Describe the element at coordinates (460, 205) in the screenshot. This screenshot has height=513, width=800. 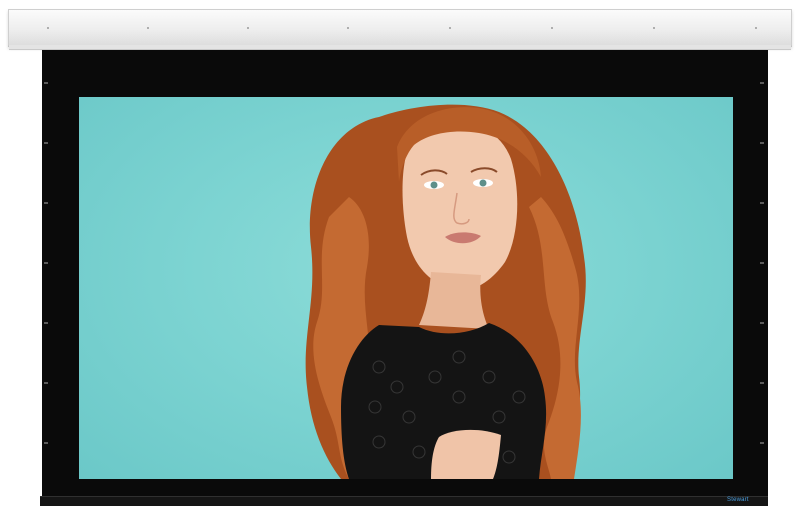
I see `face` at that location.